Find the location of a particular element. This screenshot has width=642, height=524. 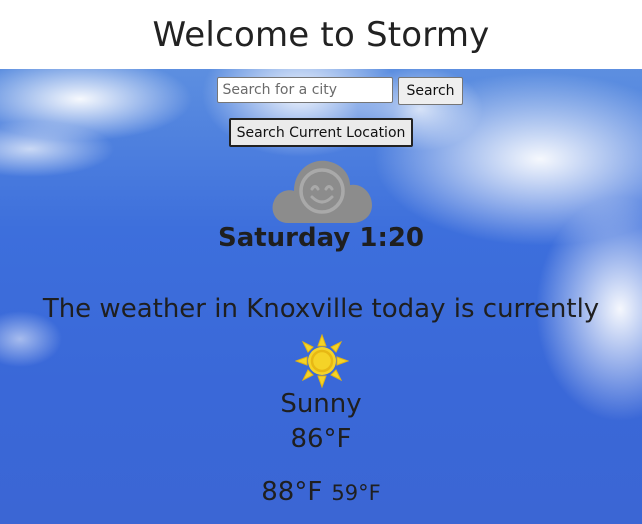

search-bar: Search is located at coordinates (321, 91).